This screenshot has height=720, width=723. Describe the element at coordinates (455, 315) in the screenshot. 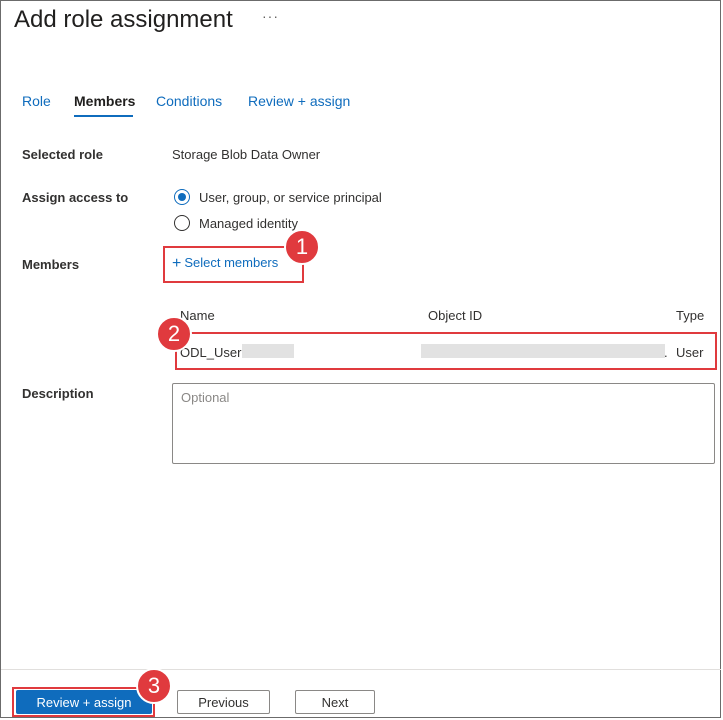

I see `column-header-object-id: Object ID` at that location.